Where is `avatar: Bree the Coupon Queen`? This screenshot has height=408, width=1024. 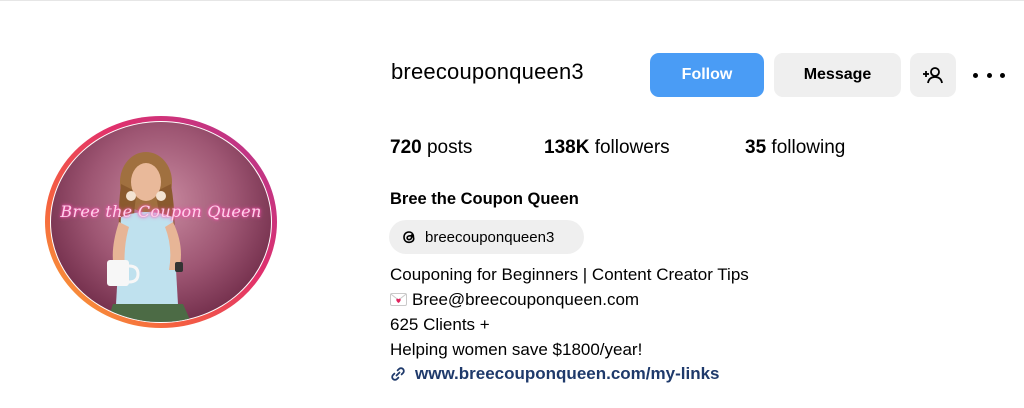
avatar: Bree the Coupon Queen is located at coordinates (161, 222).